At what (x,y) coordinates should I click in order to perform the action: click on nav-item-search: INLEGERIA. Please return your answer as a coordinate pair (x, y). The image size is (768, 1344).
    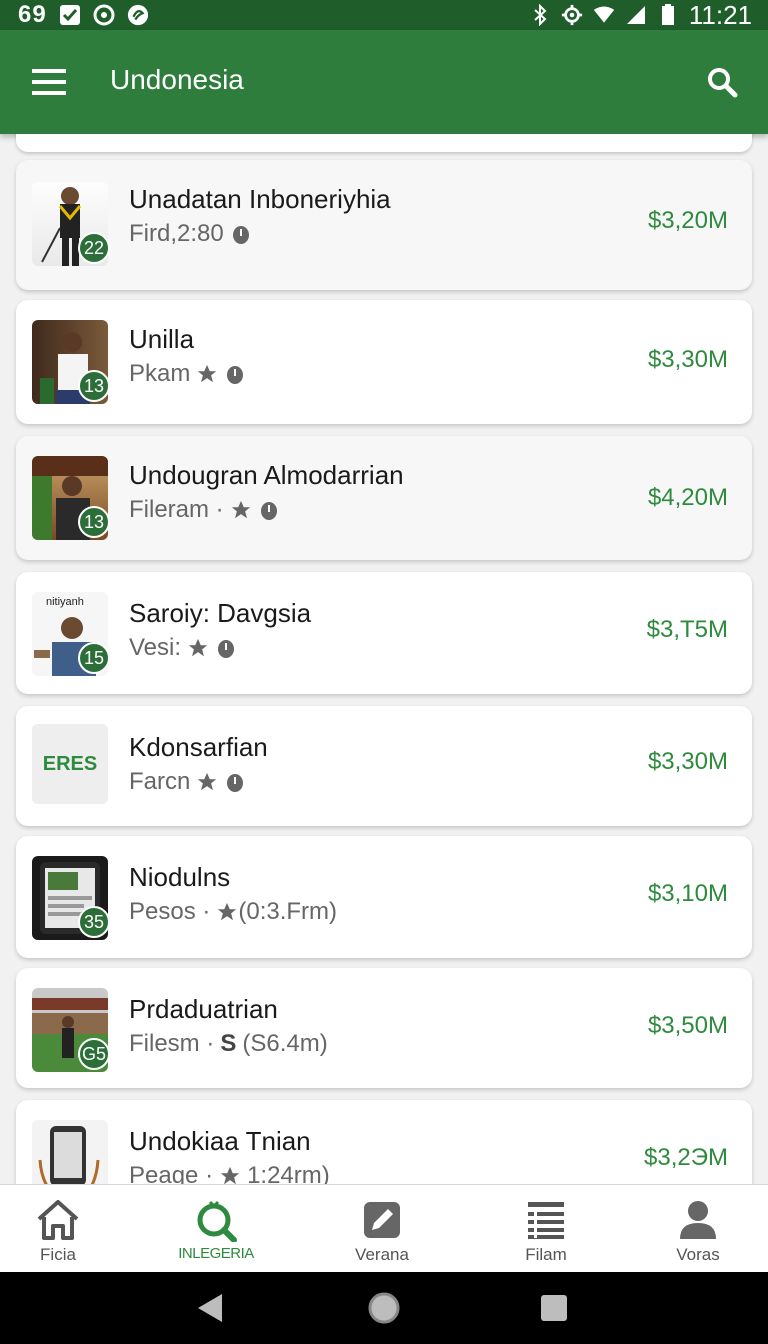
    Looking at the image, I should click on (216, 1229).